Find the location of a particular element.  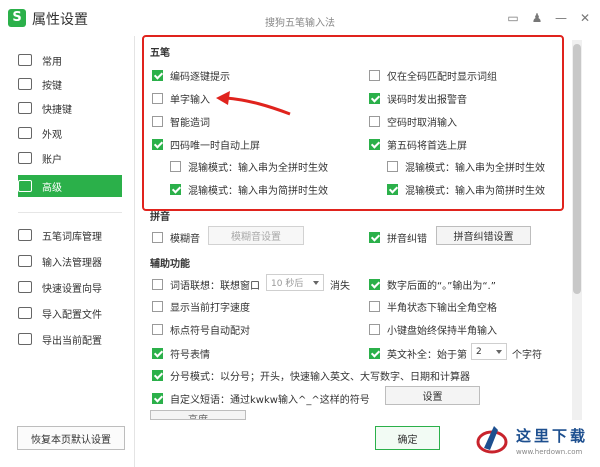

sidebar-item-label: 常用 is located at coordinates (52, 62).